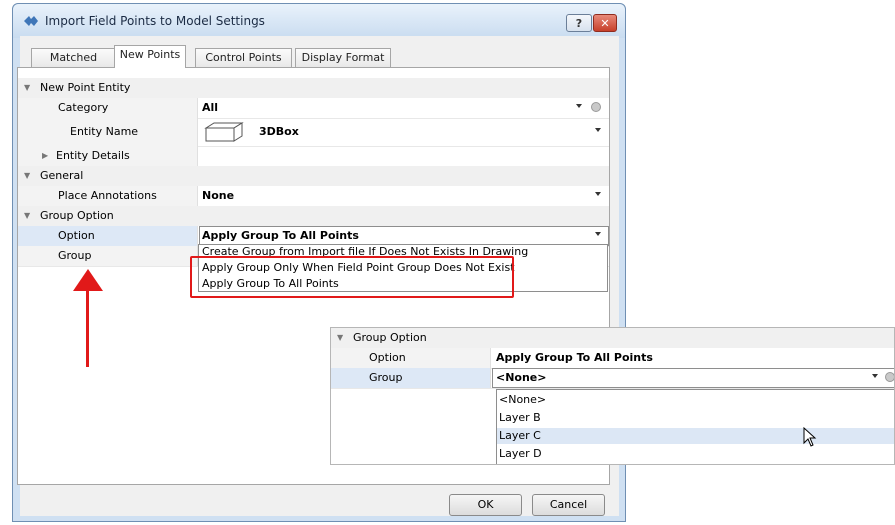  What do you see at coordinates (605, 23) in the screenshot?
I see `close-button: ✕` at bounding box center [605, 23].